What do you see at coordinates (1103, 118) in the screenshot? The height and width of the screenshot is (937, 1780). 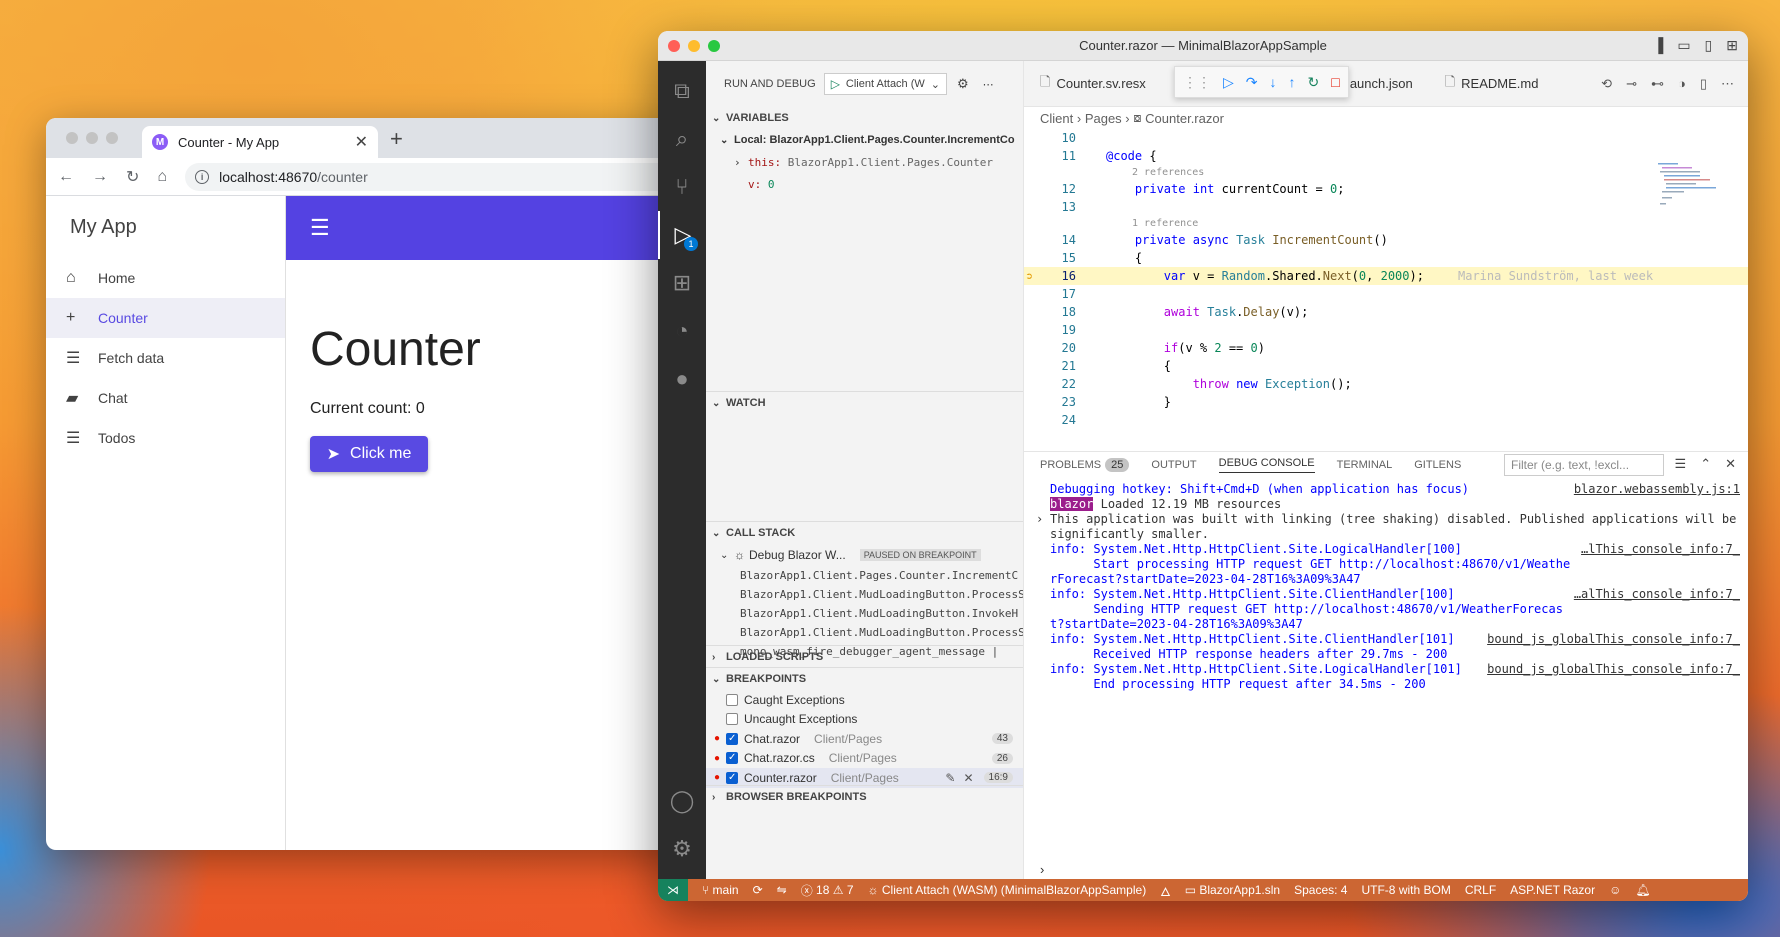 I see `breadcrumb-item: Pages` at bounding box center [1103, 118].